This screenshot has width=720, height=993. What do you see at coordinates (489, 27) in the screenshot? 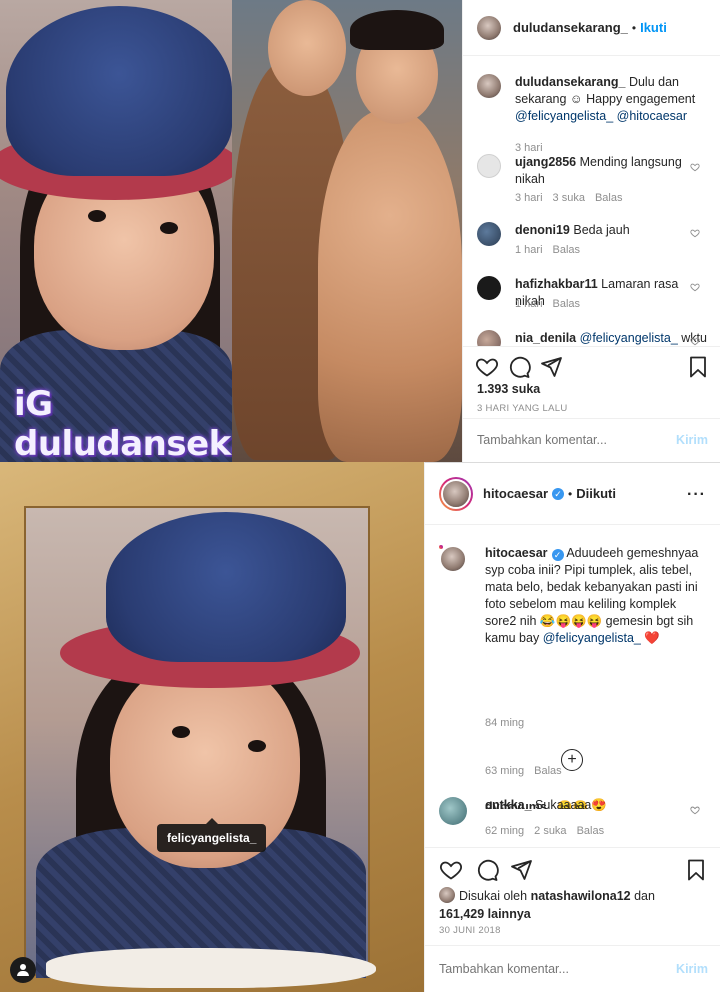
I see `post1-author-avatar` at bounding box center [489, 27].